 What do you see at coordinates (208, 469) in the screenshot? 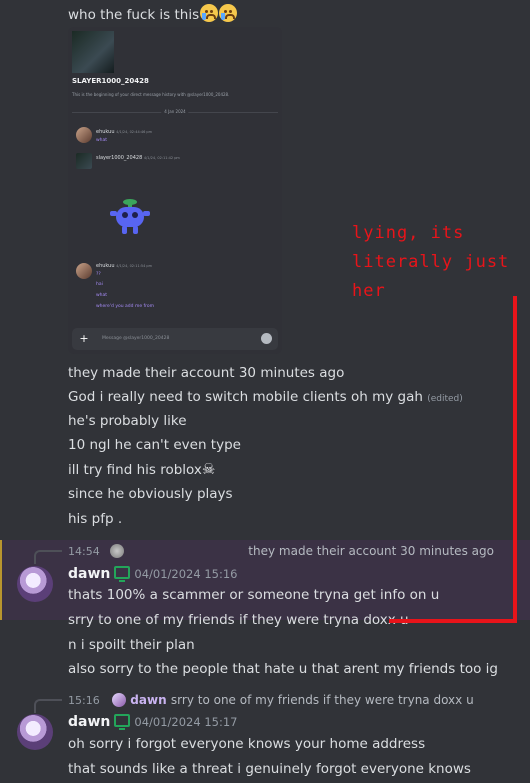
I see `skull-crossbones-icon: ☠` at bounding box center [208, 469].